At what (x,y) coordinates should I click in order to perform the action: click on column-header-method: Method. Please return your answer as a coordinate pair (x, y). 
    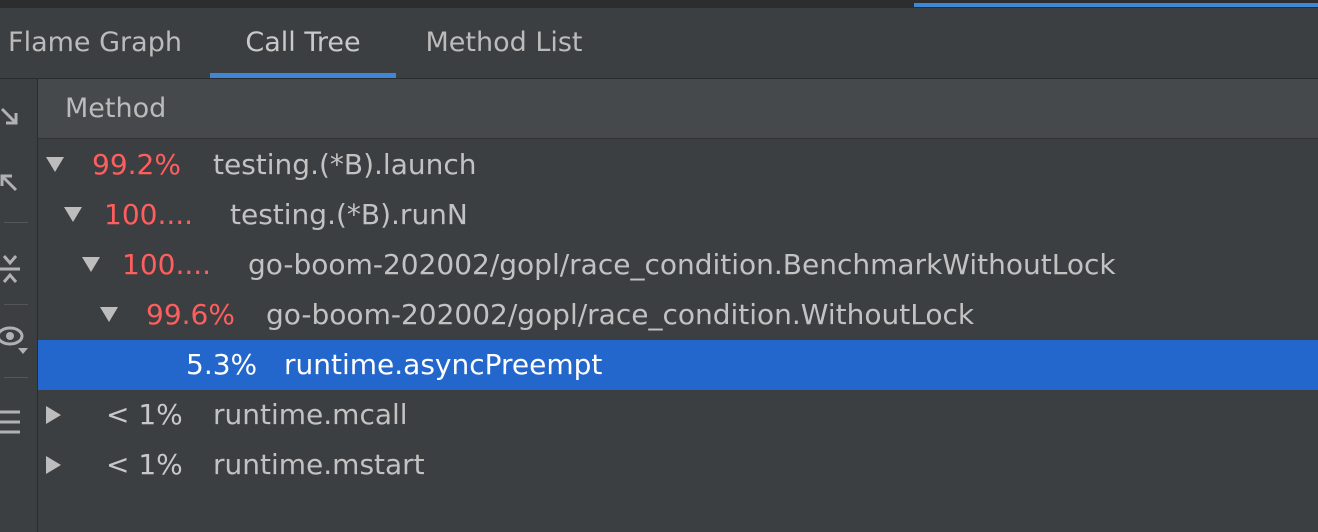
    Looking at the image, I should click on (678, 109).